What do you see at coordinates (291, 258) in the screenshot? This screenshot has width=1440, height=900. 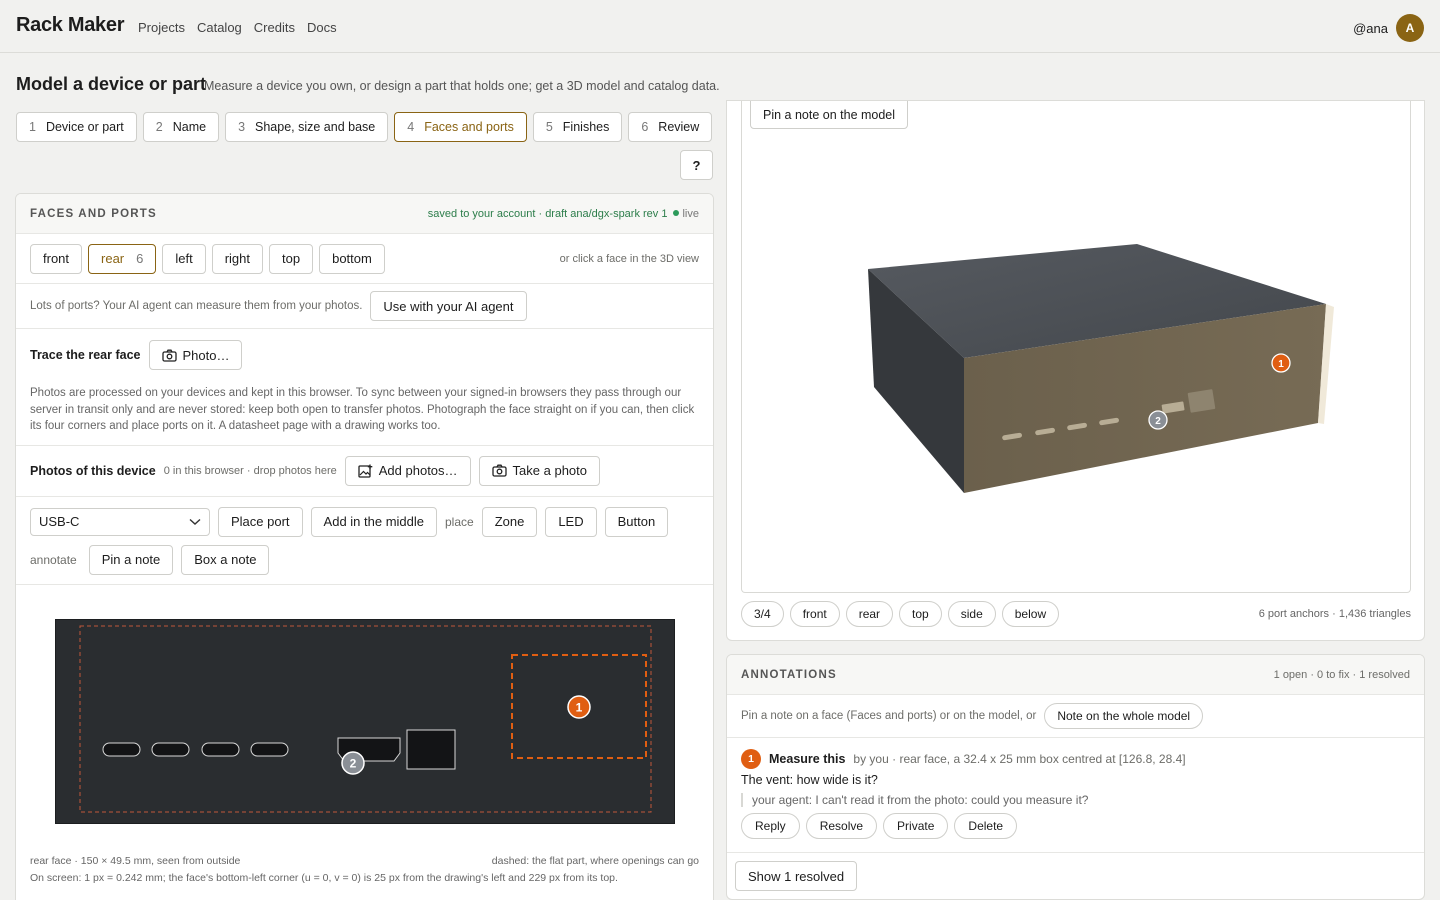 I see `face-top-button: top` at bounding box center [291, 258].